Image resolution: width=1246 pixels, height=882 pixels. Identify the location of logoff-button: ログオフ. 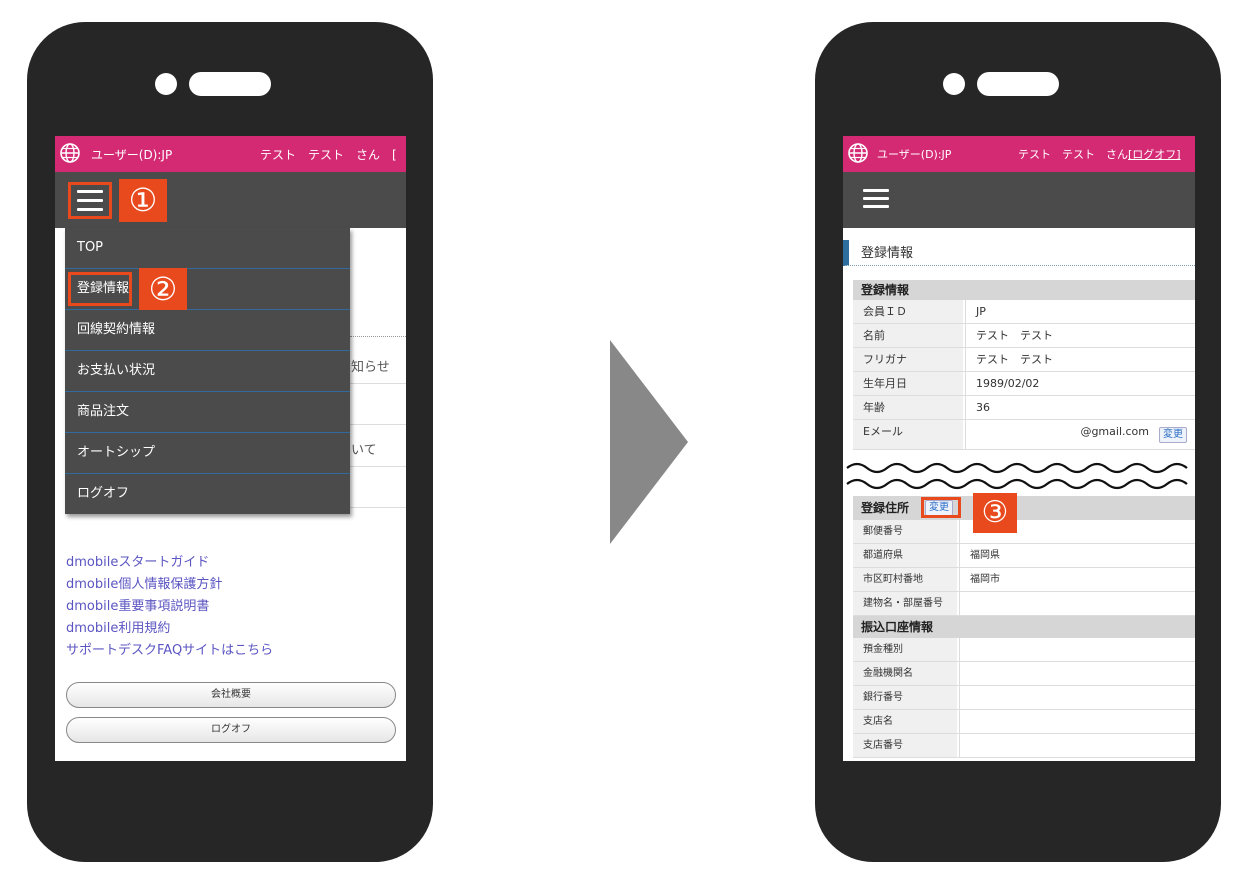
(231, 730).